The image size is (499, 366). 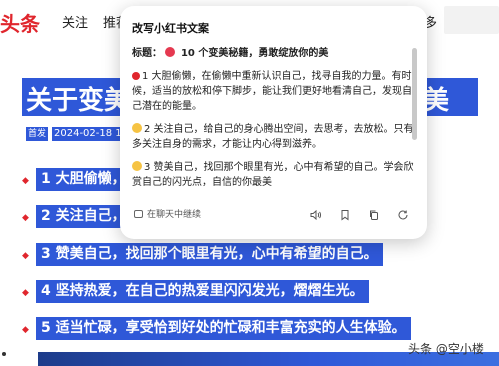 I want to click on list-dot, so click(x=4, y=354).